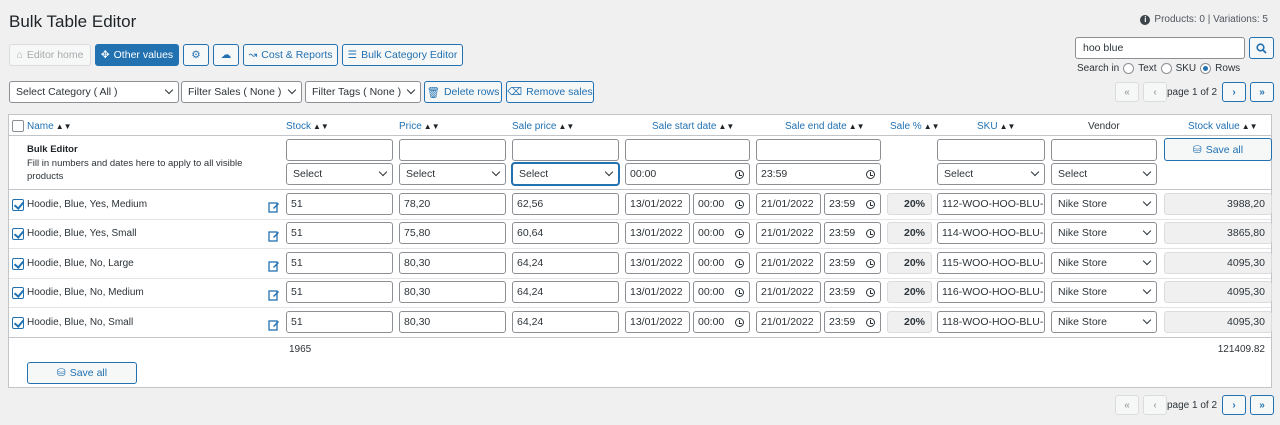 The height and width of the screenshot is (425, 1280). I want to click on cloud-upload-button: ☁, so click(226, 55).